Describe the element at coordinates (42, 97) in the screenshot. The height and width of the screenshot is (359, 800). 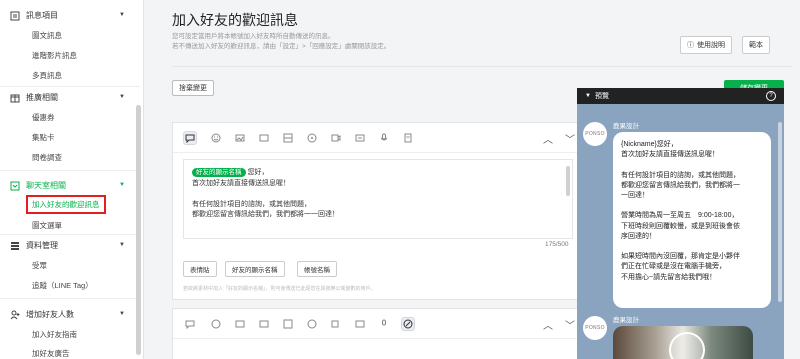
I see `sidebar-section-label: 推廣相關` at that location.